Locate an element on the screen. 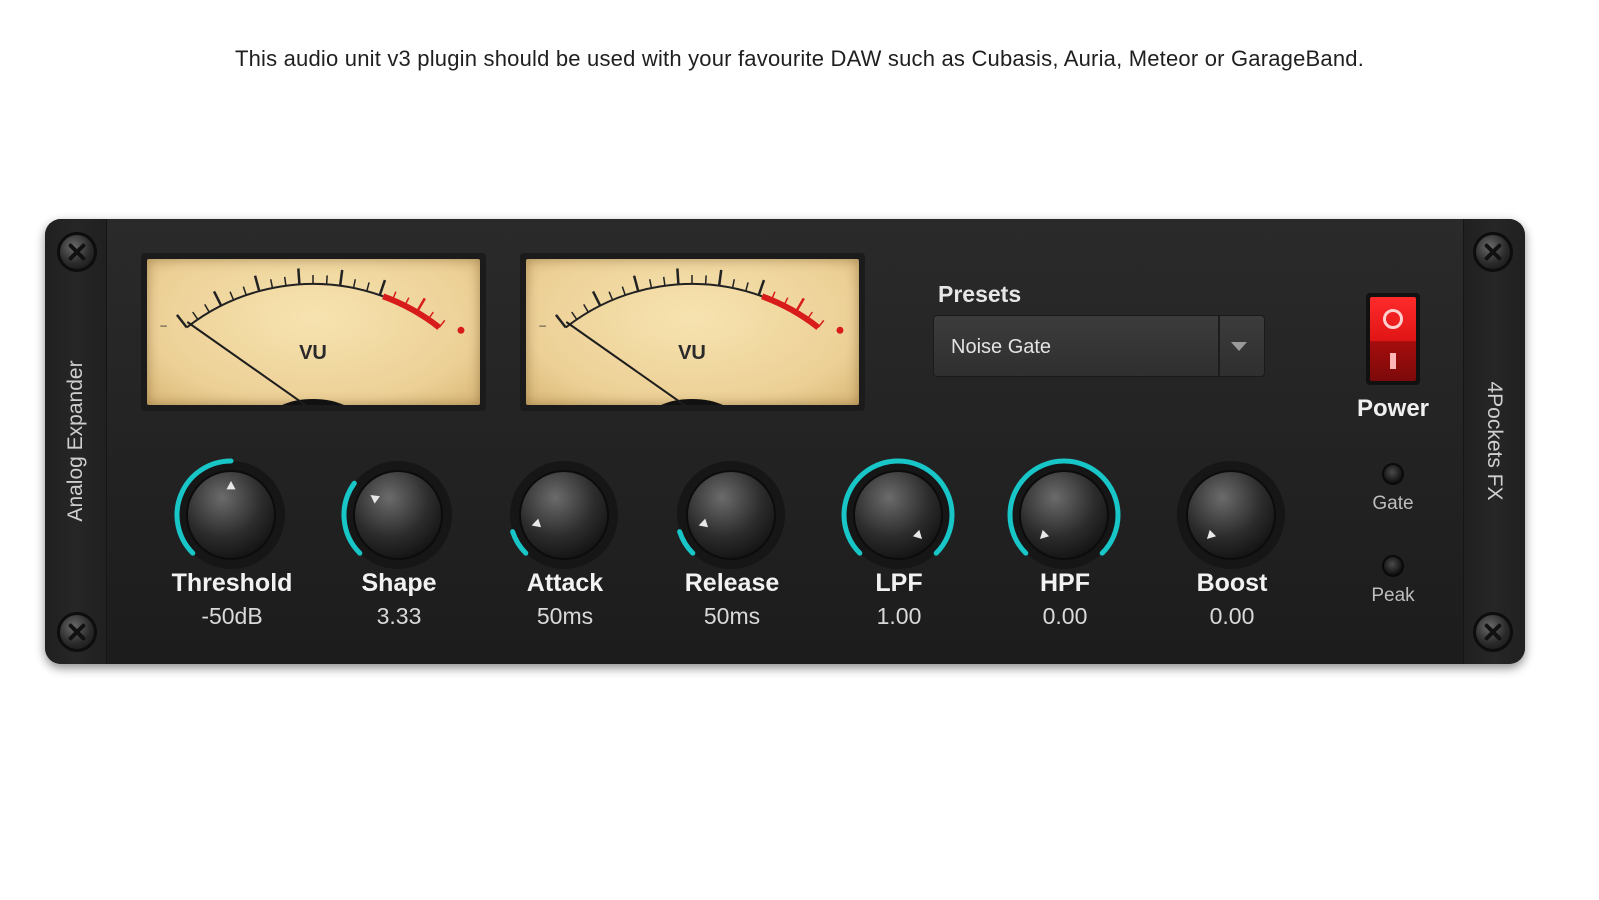 The width and height of the screenshot is (1599, 900). lpf-label: LPF is located at coordinates (899, 583).